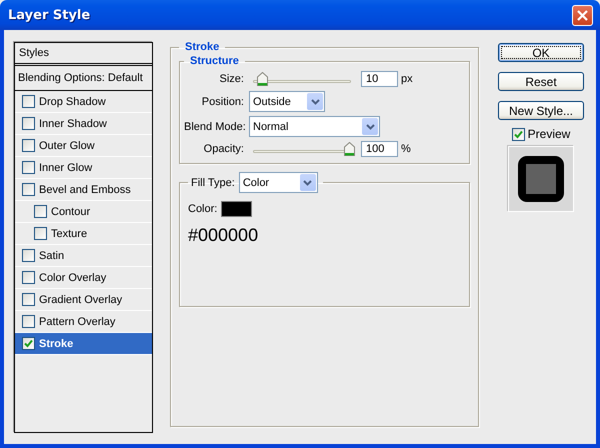 The height and width of the screenshot is (448, 600). I want to click on item-label: Inner Glow, so click(65, 168).